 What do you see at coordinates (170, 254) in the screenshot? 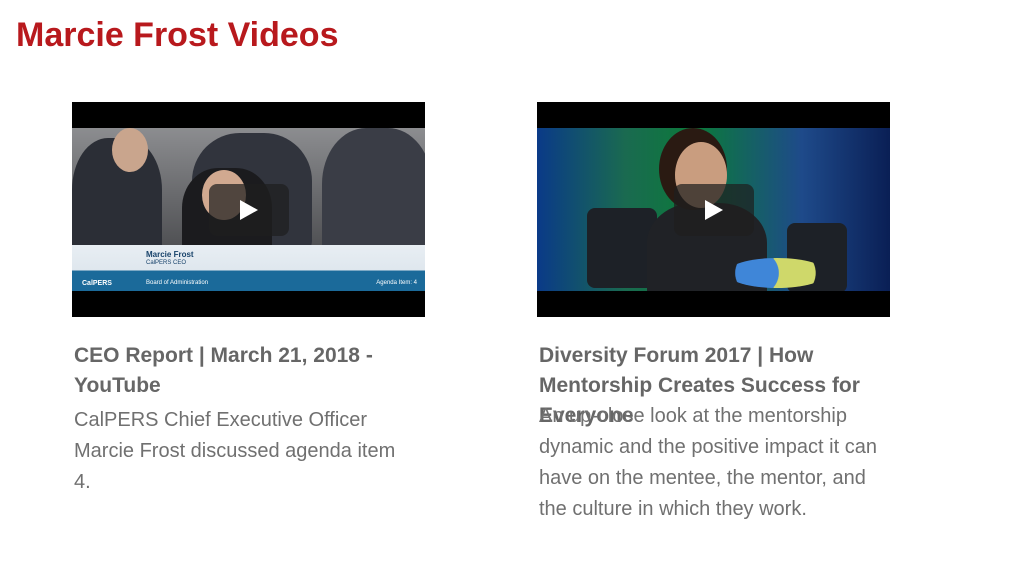
I see `overlay-name: Marcie Frost` at bounding box center [170, 254].